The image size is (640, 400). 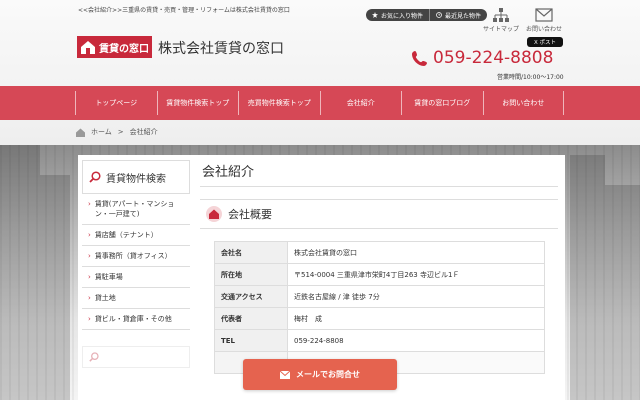 What do you see at coordinates (463, 16) in the screenshot?
I see `recent-label: 最近見た物件` at bounding box center [463, 16].